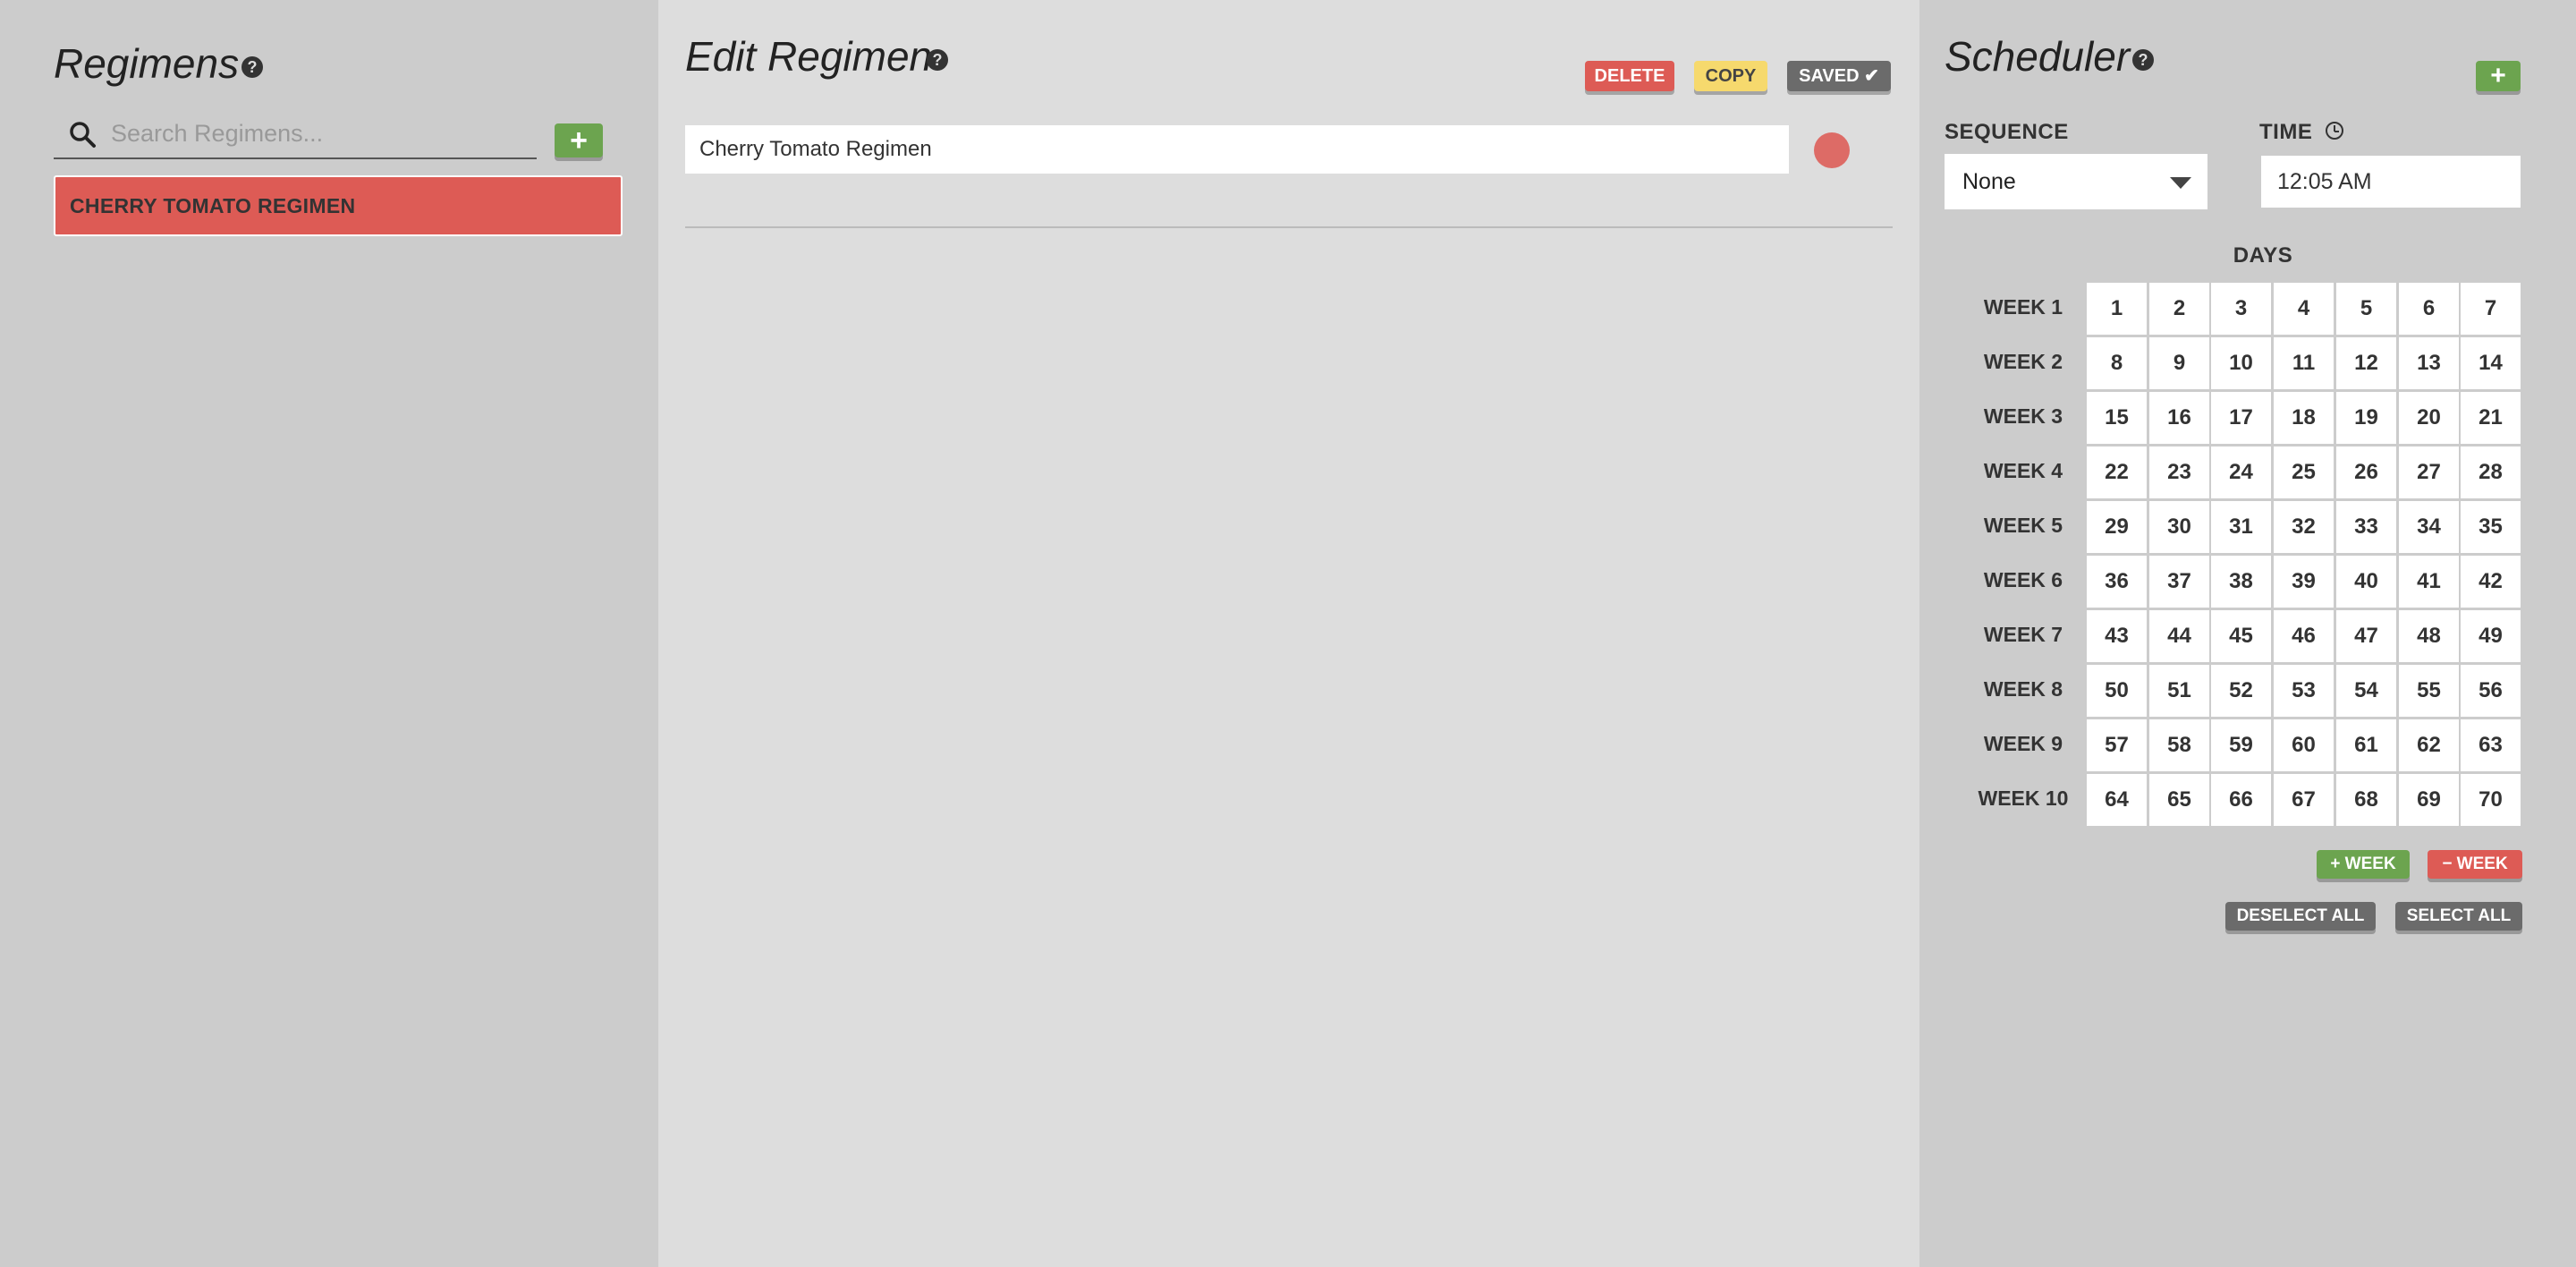  What do you see at coordinates (2304, 472) in the screenshot?
I see `day-cell: 25` at bounding box center [2304, 472].